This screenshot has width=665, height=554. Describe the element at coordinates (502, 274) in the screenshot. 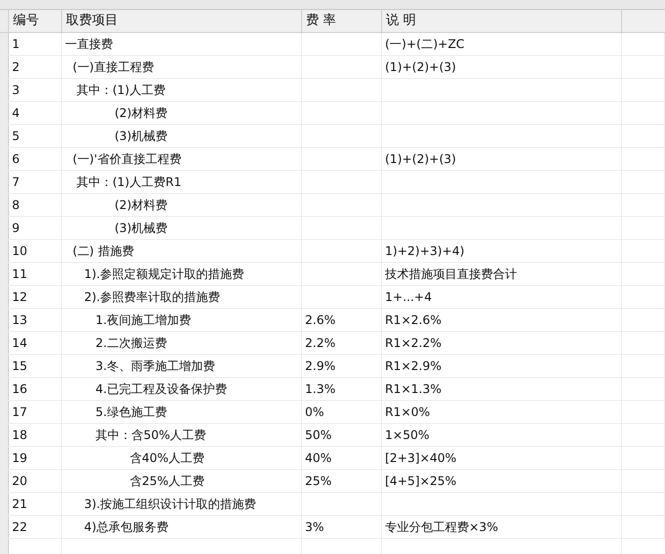

I see `table-cell: 技术措施项目直接费合计` at that location.